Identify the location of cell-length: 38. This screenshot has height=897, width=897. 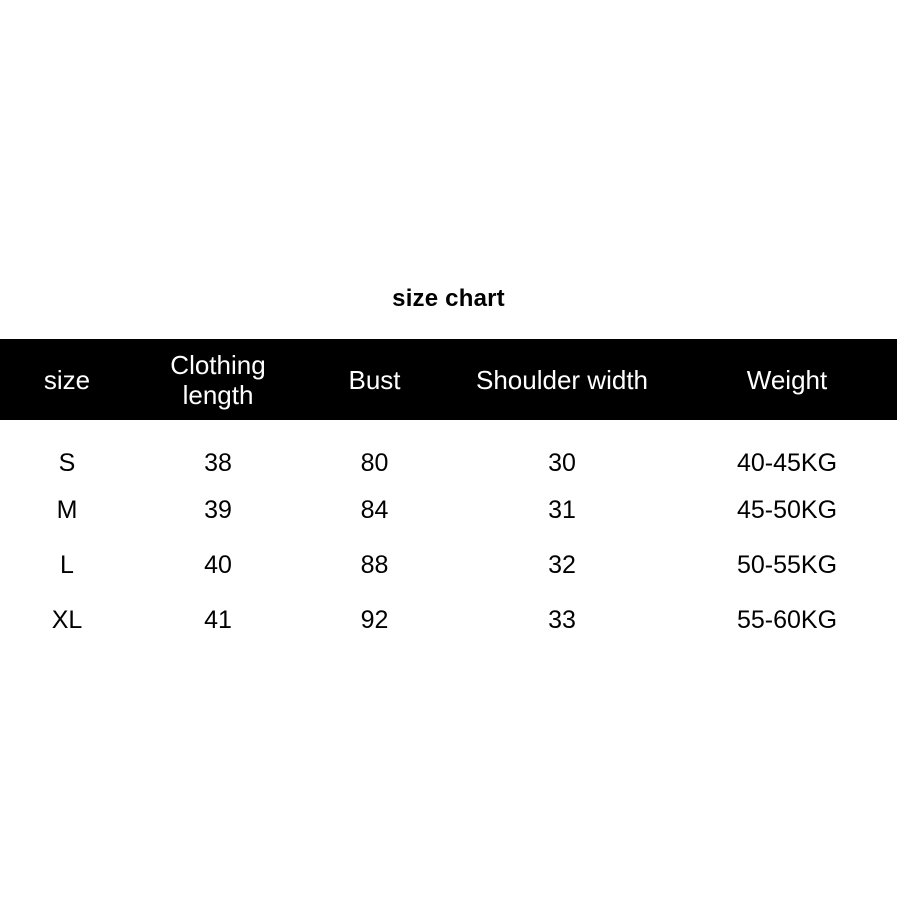
(218, 451).